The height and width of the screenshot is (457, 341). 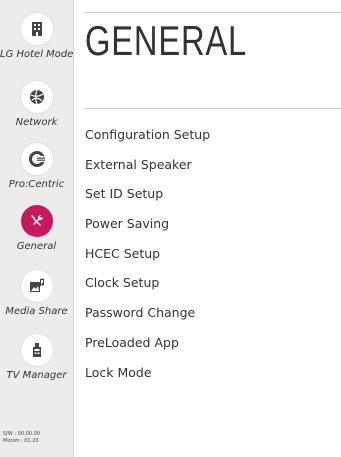 I want to click on menu-item-power-saving: Power Saving, so click(x=205, y=224).